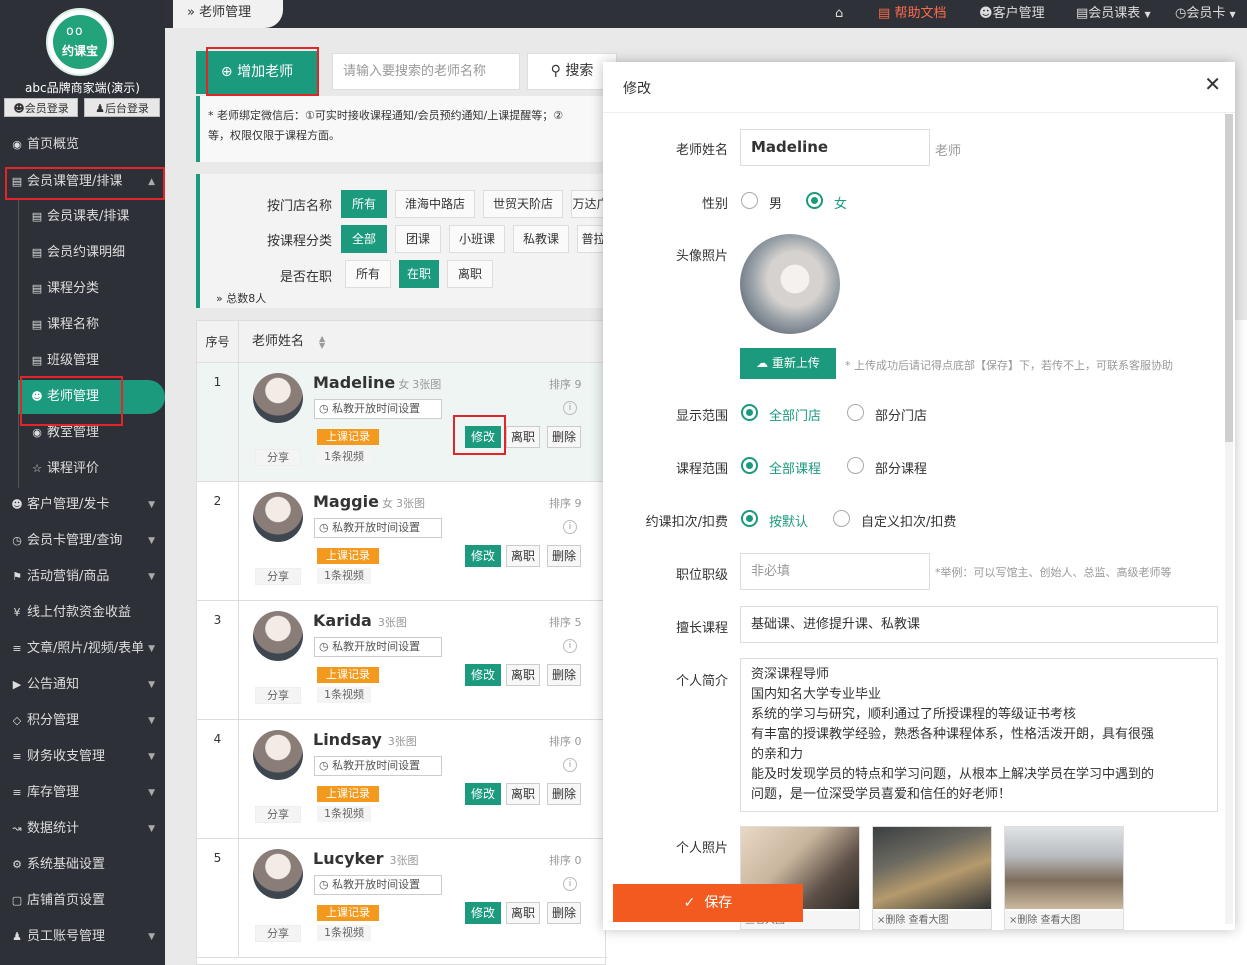 This screenshot has width=1247, height=965. What do you see at coordinates (91, 325) in the screenshot?
I see `sub-course-name: ▤ 课程名称` at bounding box center [91, 325].